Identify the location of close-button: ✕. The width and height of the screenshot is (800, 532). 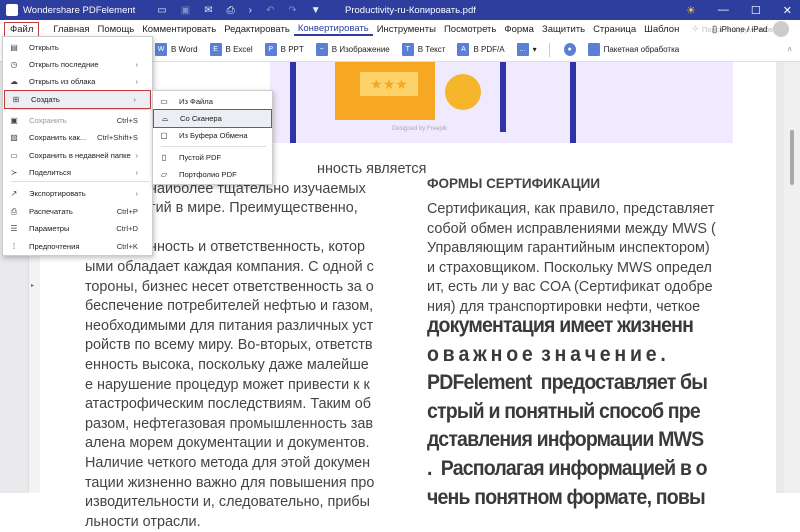
(787, 10).